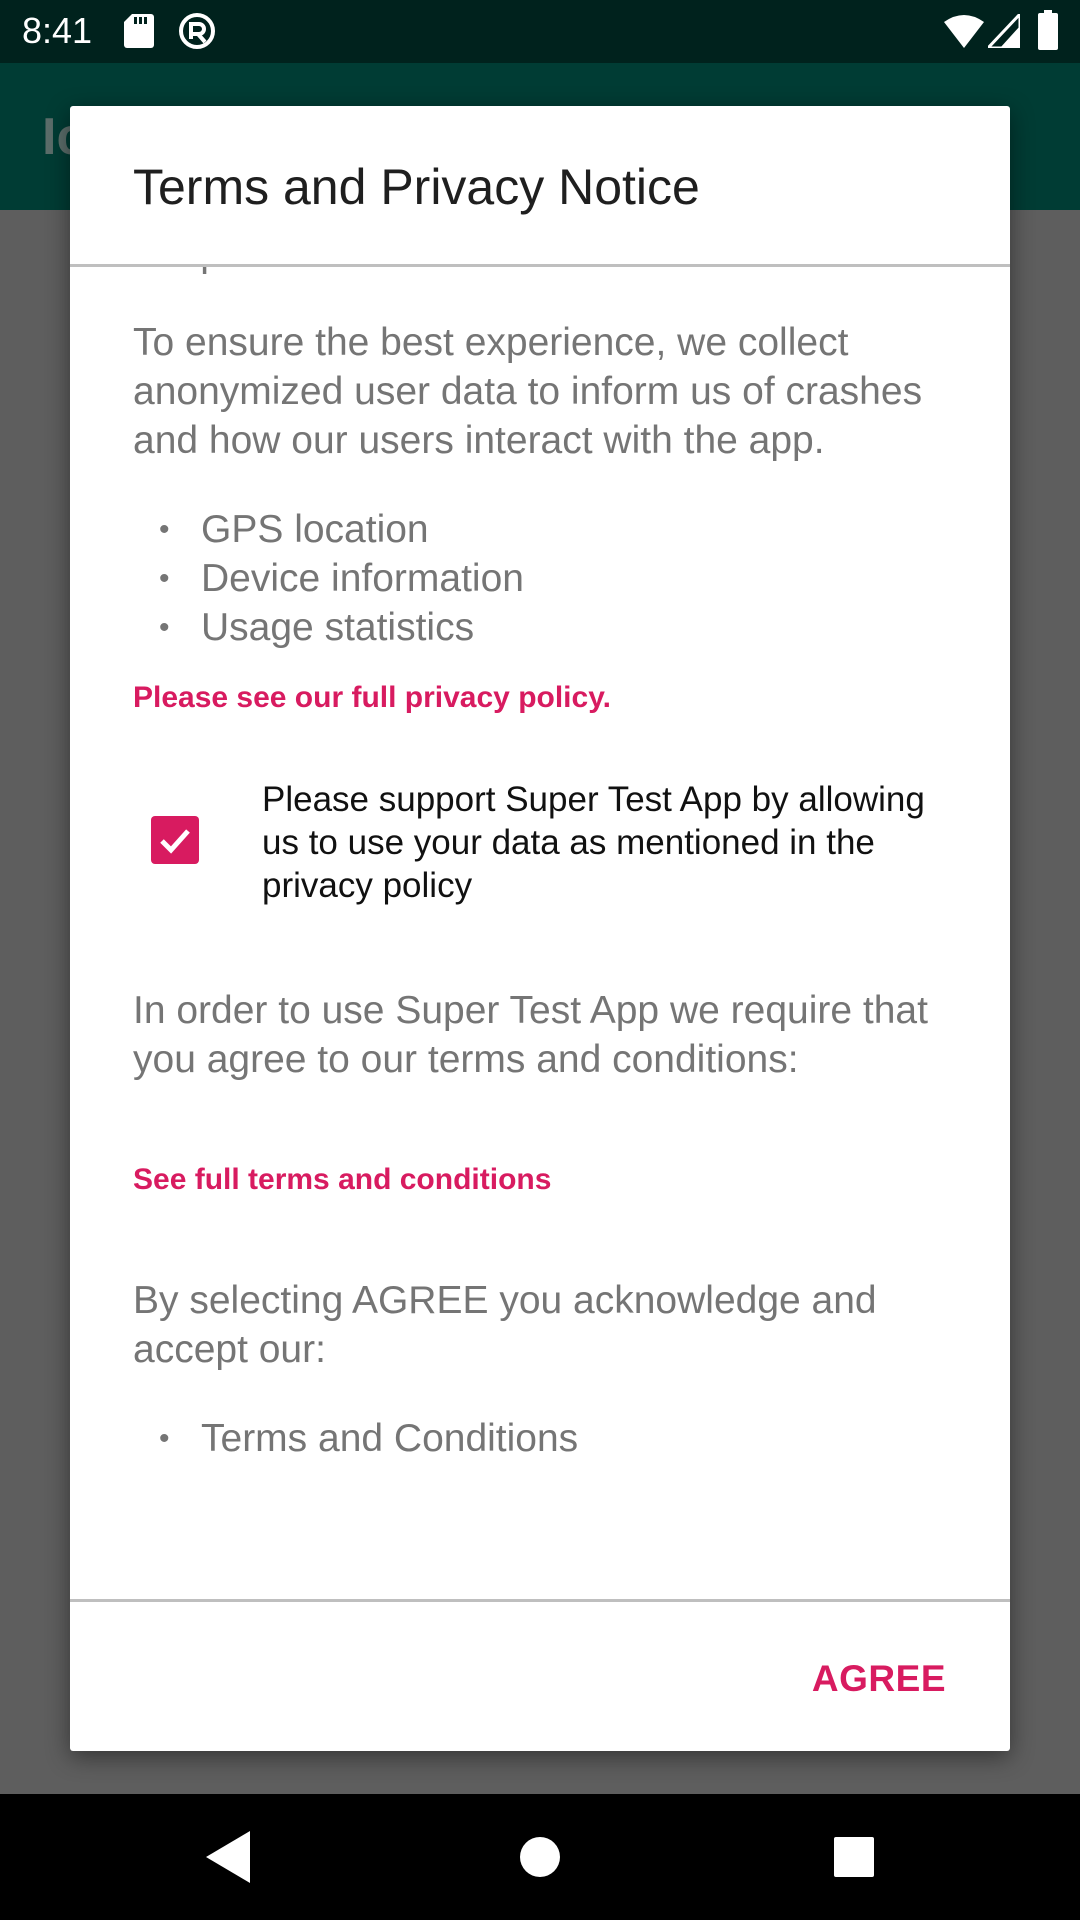 Image resolution: width=1080 pixels, height=1920 pixels. Describe the element at coordinates (854, 1857) in the screenshot. I see `recents-icon` at that location.